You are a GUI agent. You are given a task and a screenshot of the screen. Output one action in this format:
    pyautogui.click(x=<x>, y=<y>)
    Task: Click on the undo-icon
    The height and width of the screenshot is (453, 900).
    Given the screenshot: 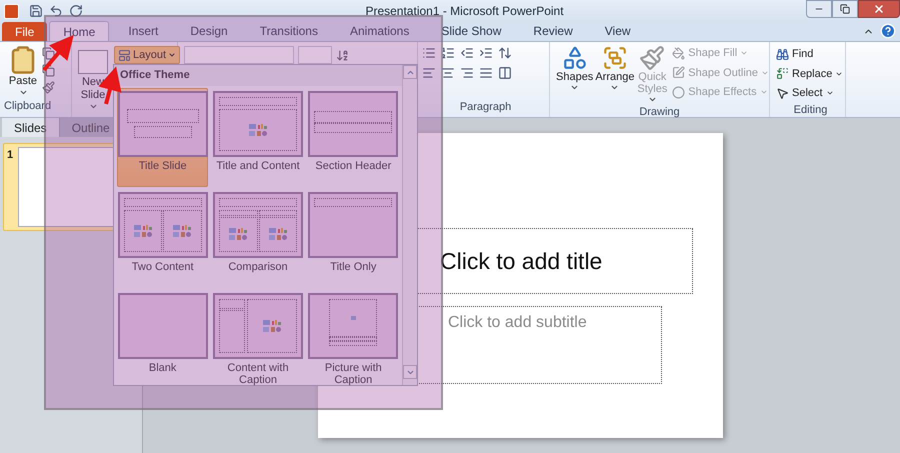 What is the action you would take?
    pyautogui.click(x=56, y=11)
    